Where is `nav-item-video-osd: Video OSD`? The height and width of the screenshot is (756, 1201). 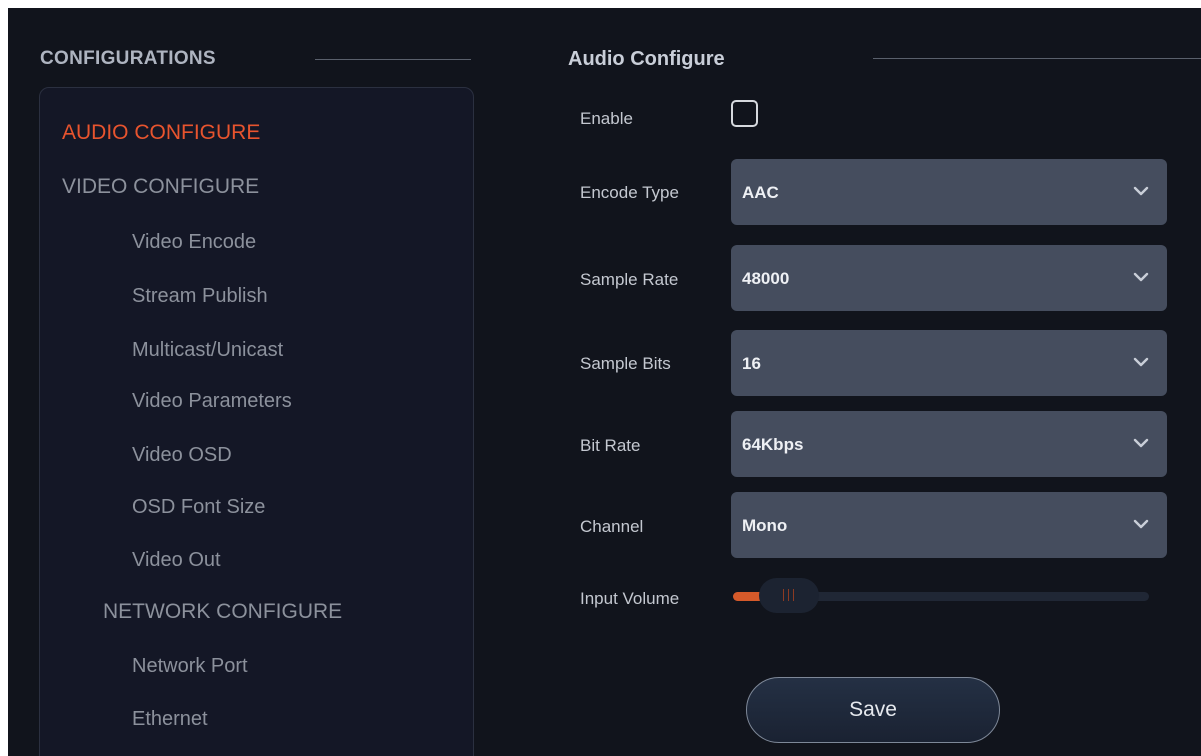 nav-item-video-osd: Video OSD is located at coordinates (182, 455).